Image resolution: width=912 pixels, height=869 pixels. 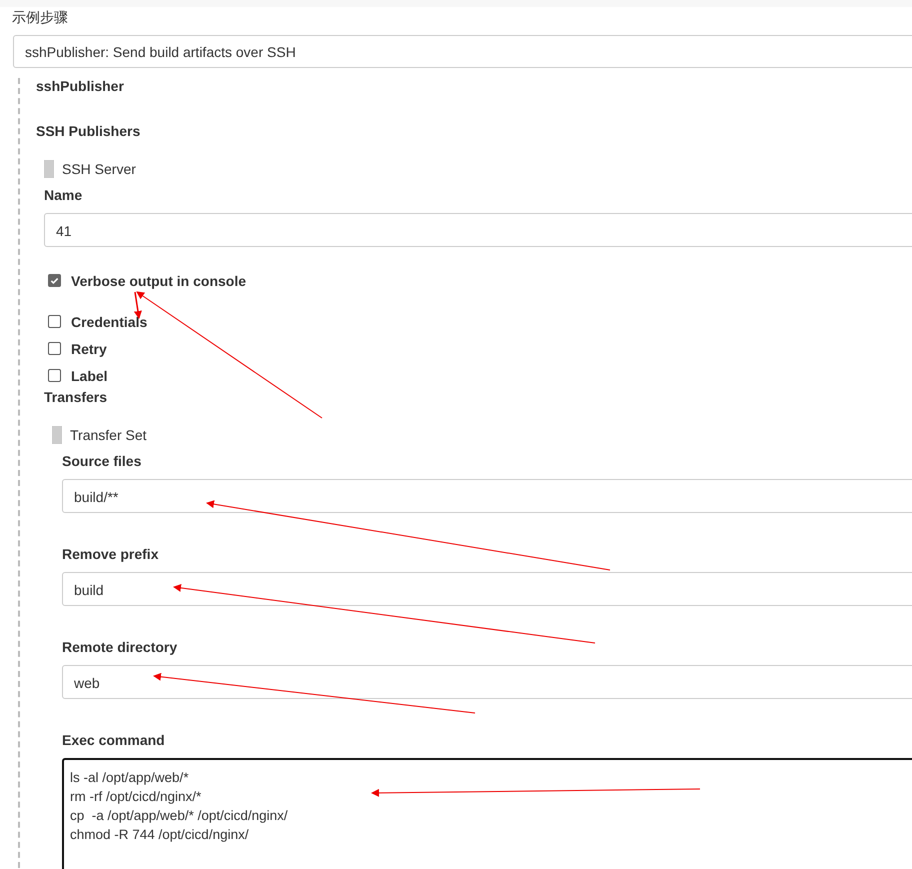 I want to click on exec-command-field: ls -al /opt/app/web/* rm -rf /opt/cicd/nginx/* cp -a /opt/app/web/* /opt/cicd/nginx/ chmod -R 744 /opt/cicd/nginx/, so click(x=487, y=813).